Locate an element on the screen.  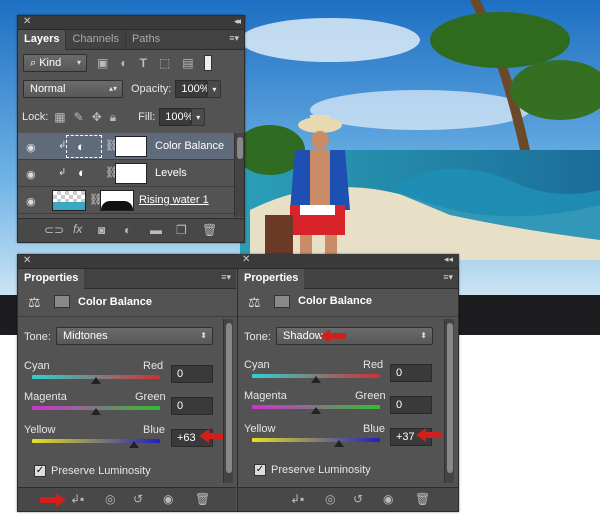
layer-row-levels: ◉ ↲ ◐ ⛓ Levels is located at coordinates (128, 173).